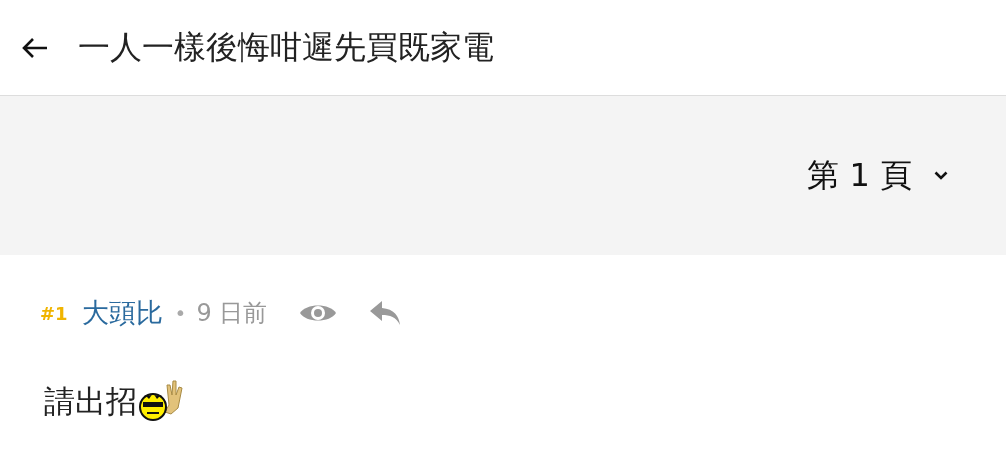 The width and height of the screenshot is (1006, 470). I want to click on back-icon, so click(35, 47).